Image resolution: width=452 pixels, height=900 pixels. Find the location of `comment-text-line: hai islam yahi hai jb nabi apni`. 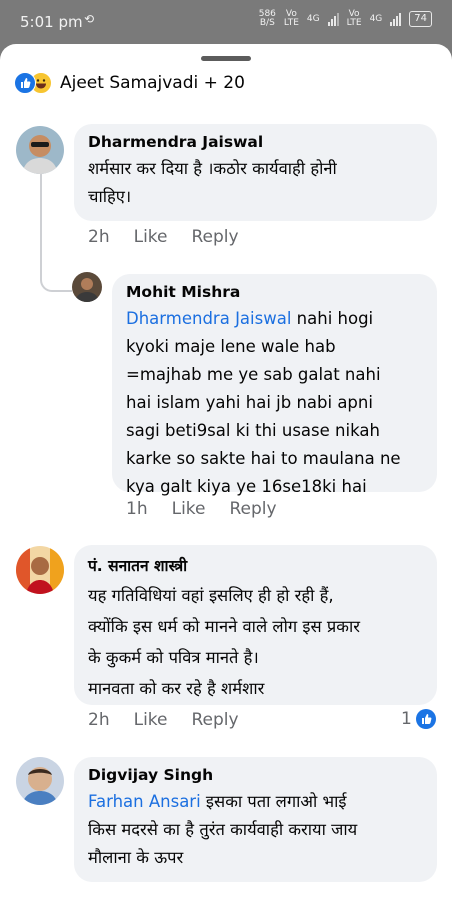

comment-text-line: hai islam yahi hai jb nabi apni is located at coordinates (249, 402).